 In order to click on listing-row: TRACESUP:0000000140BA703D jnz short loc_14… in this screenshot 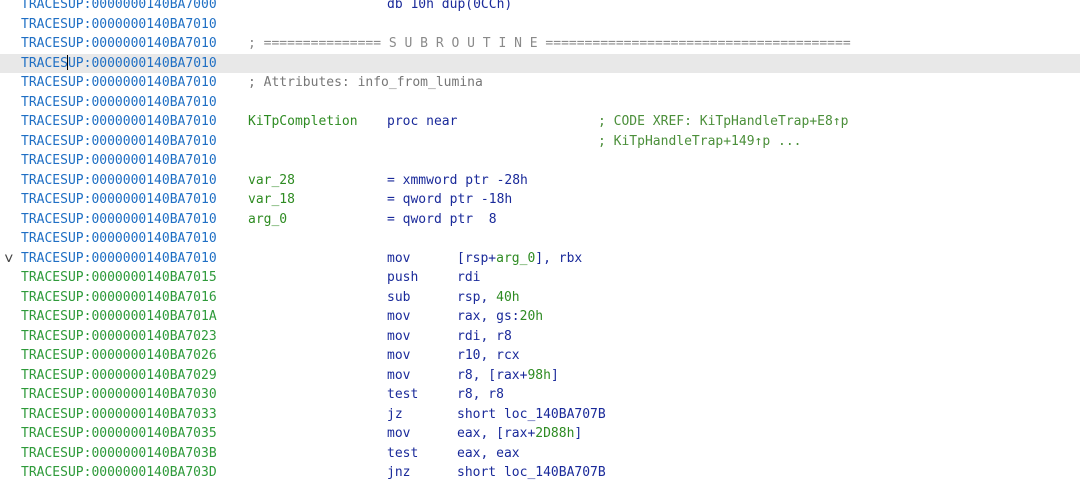, I will do `click(540, 473)`.